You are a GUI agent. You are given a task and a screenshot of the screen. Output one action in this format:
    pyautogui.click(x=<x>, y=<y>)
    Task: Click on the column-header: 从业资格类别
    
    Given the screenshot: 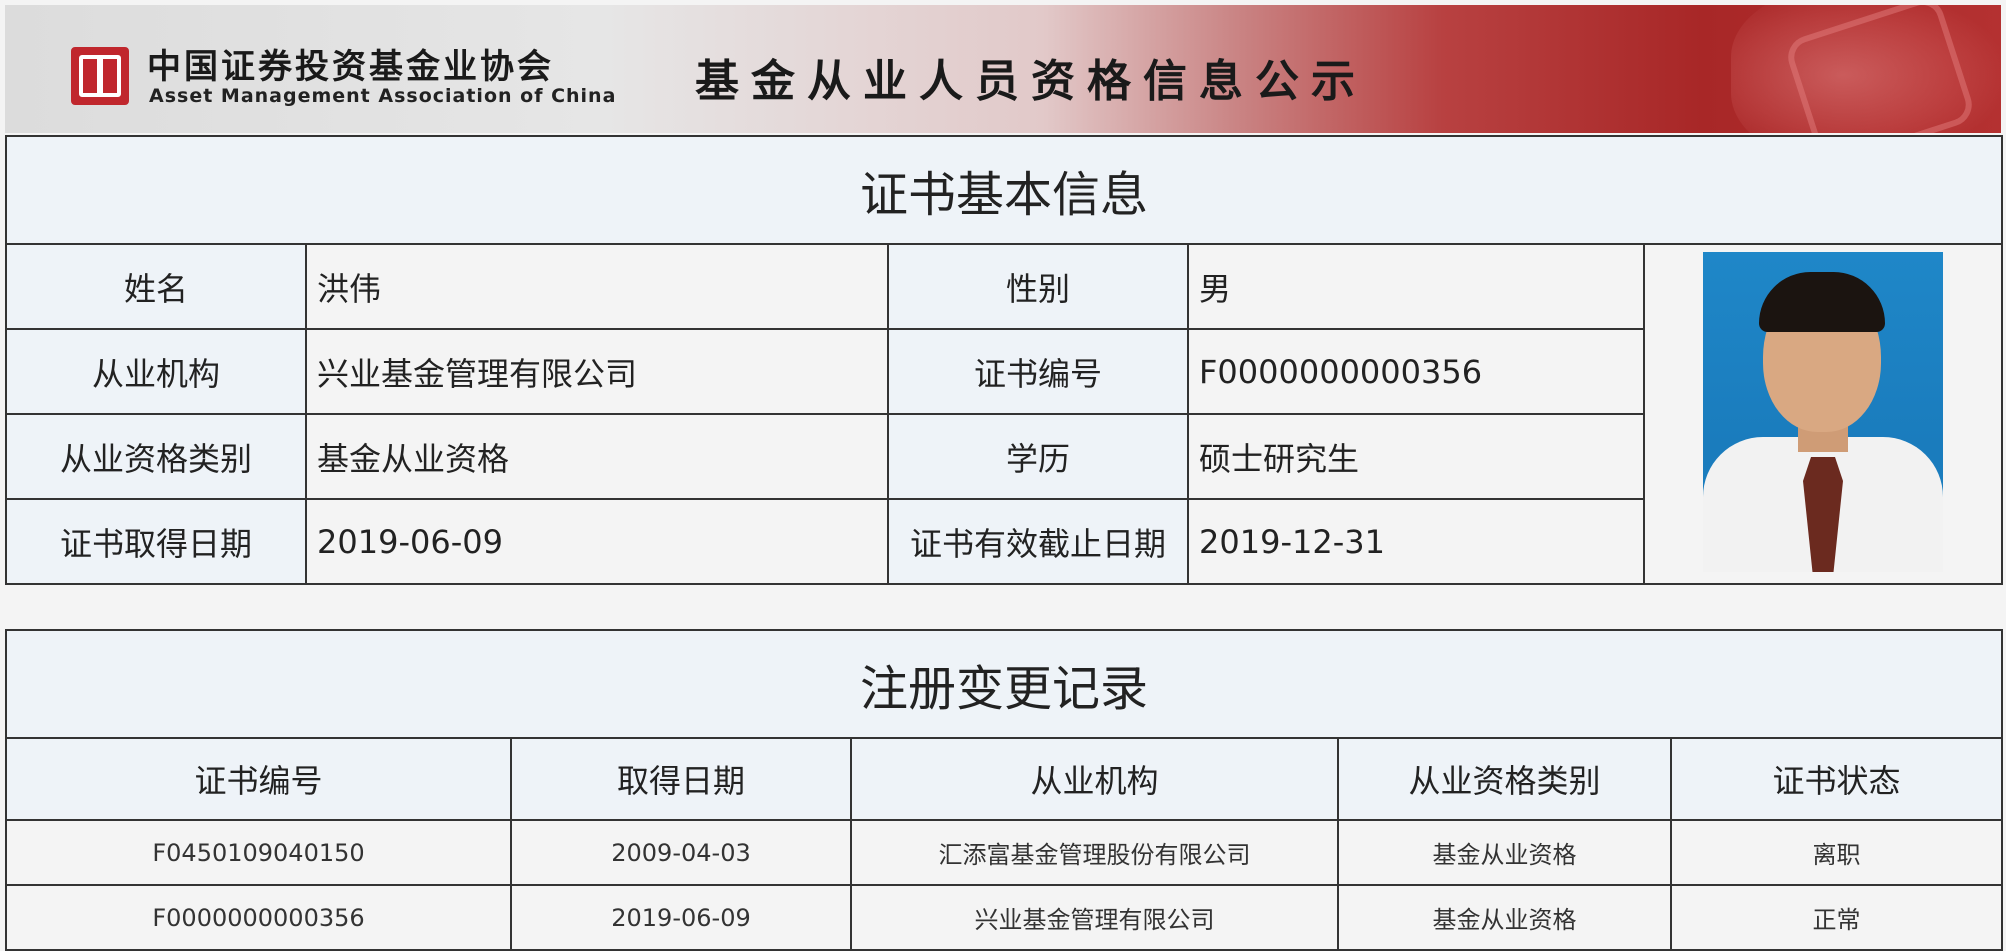 What is the action you would take?
    pyautogui.click(x=1504, y=779)
    